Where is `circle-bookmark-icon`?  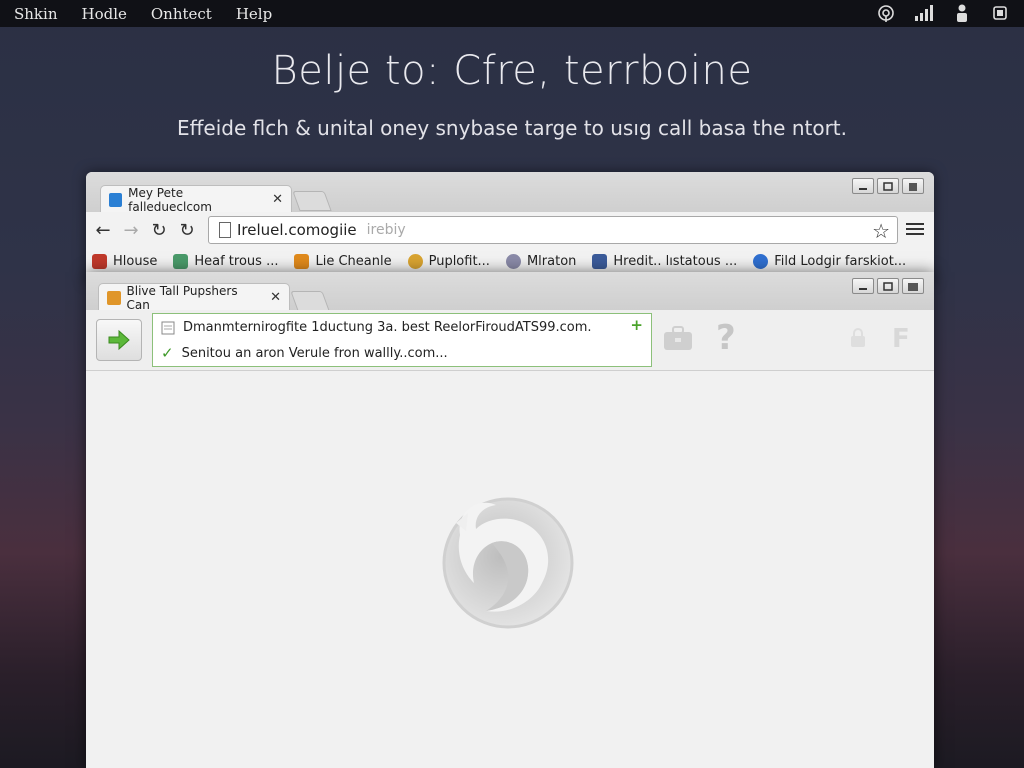
circle-bookmark-icon is located at coordinates (761, 261).